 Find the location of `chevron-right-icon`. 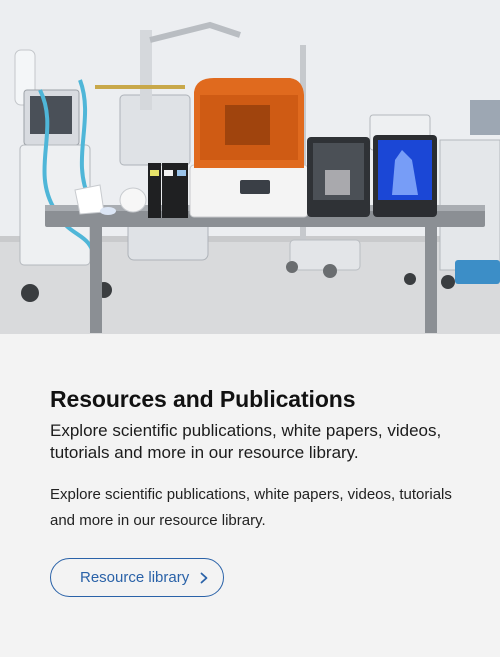

chevron-right-icon is located at coordinates (204, 577).